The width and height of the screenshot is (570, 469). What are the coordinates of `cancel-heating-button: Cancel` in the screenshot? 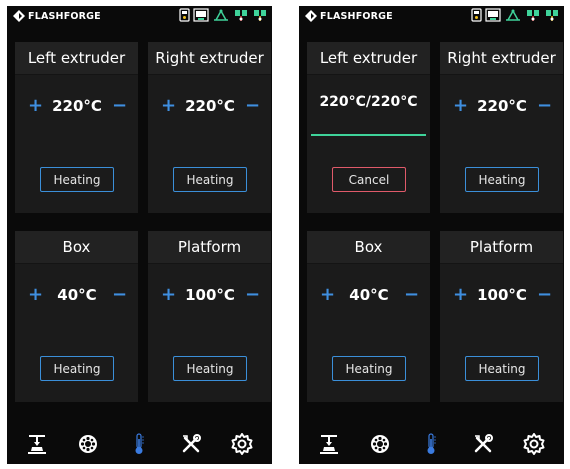 It's located at (369, 179).